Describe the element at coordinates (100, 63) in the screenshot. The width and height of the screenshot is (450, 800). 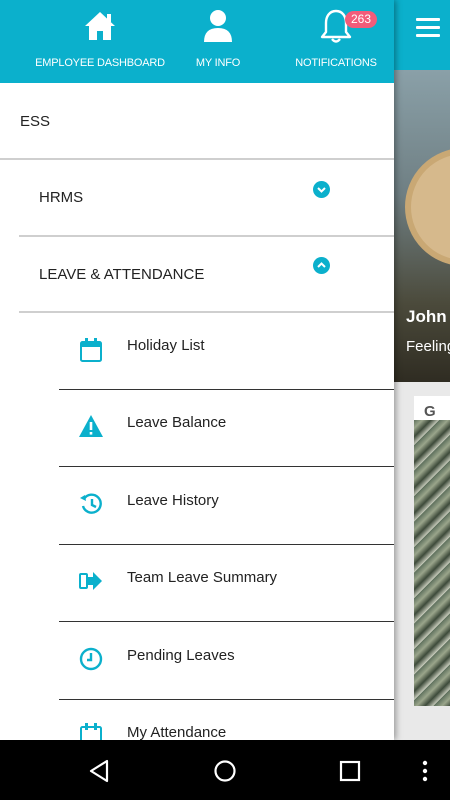
I see `employee-dashboard-label: EMPLOYEE DASHBOARD` at that location.